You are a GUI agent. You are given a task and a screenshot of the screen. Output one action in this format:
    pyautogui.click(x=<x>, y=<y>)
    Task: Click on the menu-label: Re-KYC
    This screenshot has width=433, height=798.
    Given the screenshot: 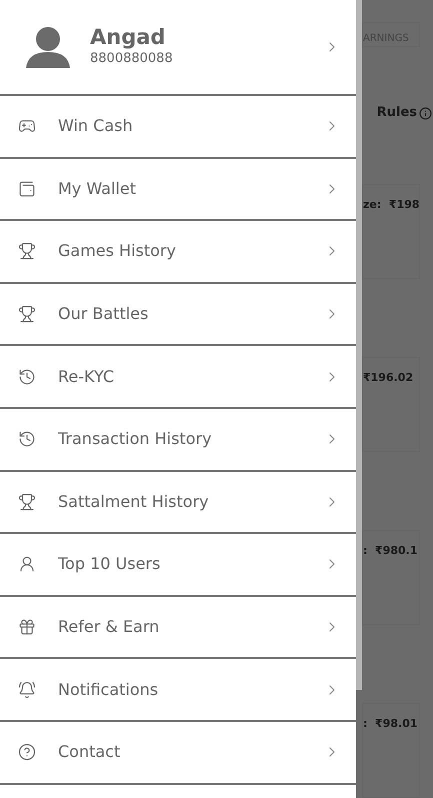 What is the action you would take?
    pyautogui.click(x=87, y=377)
    